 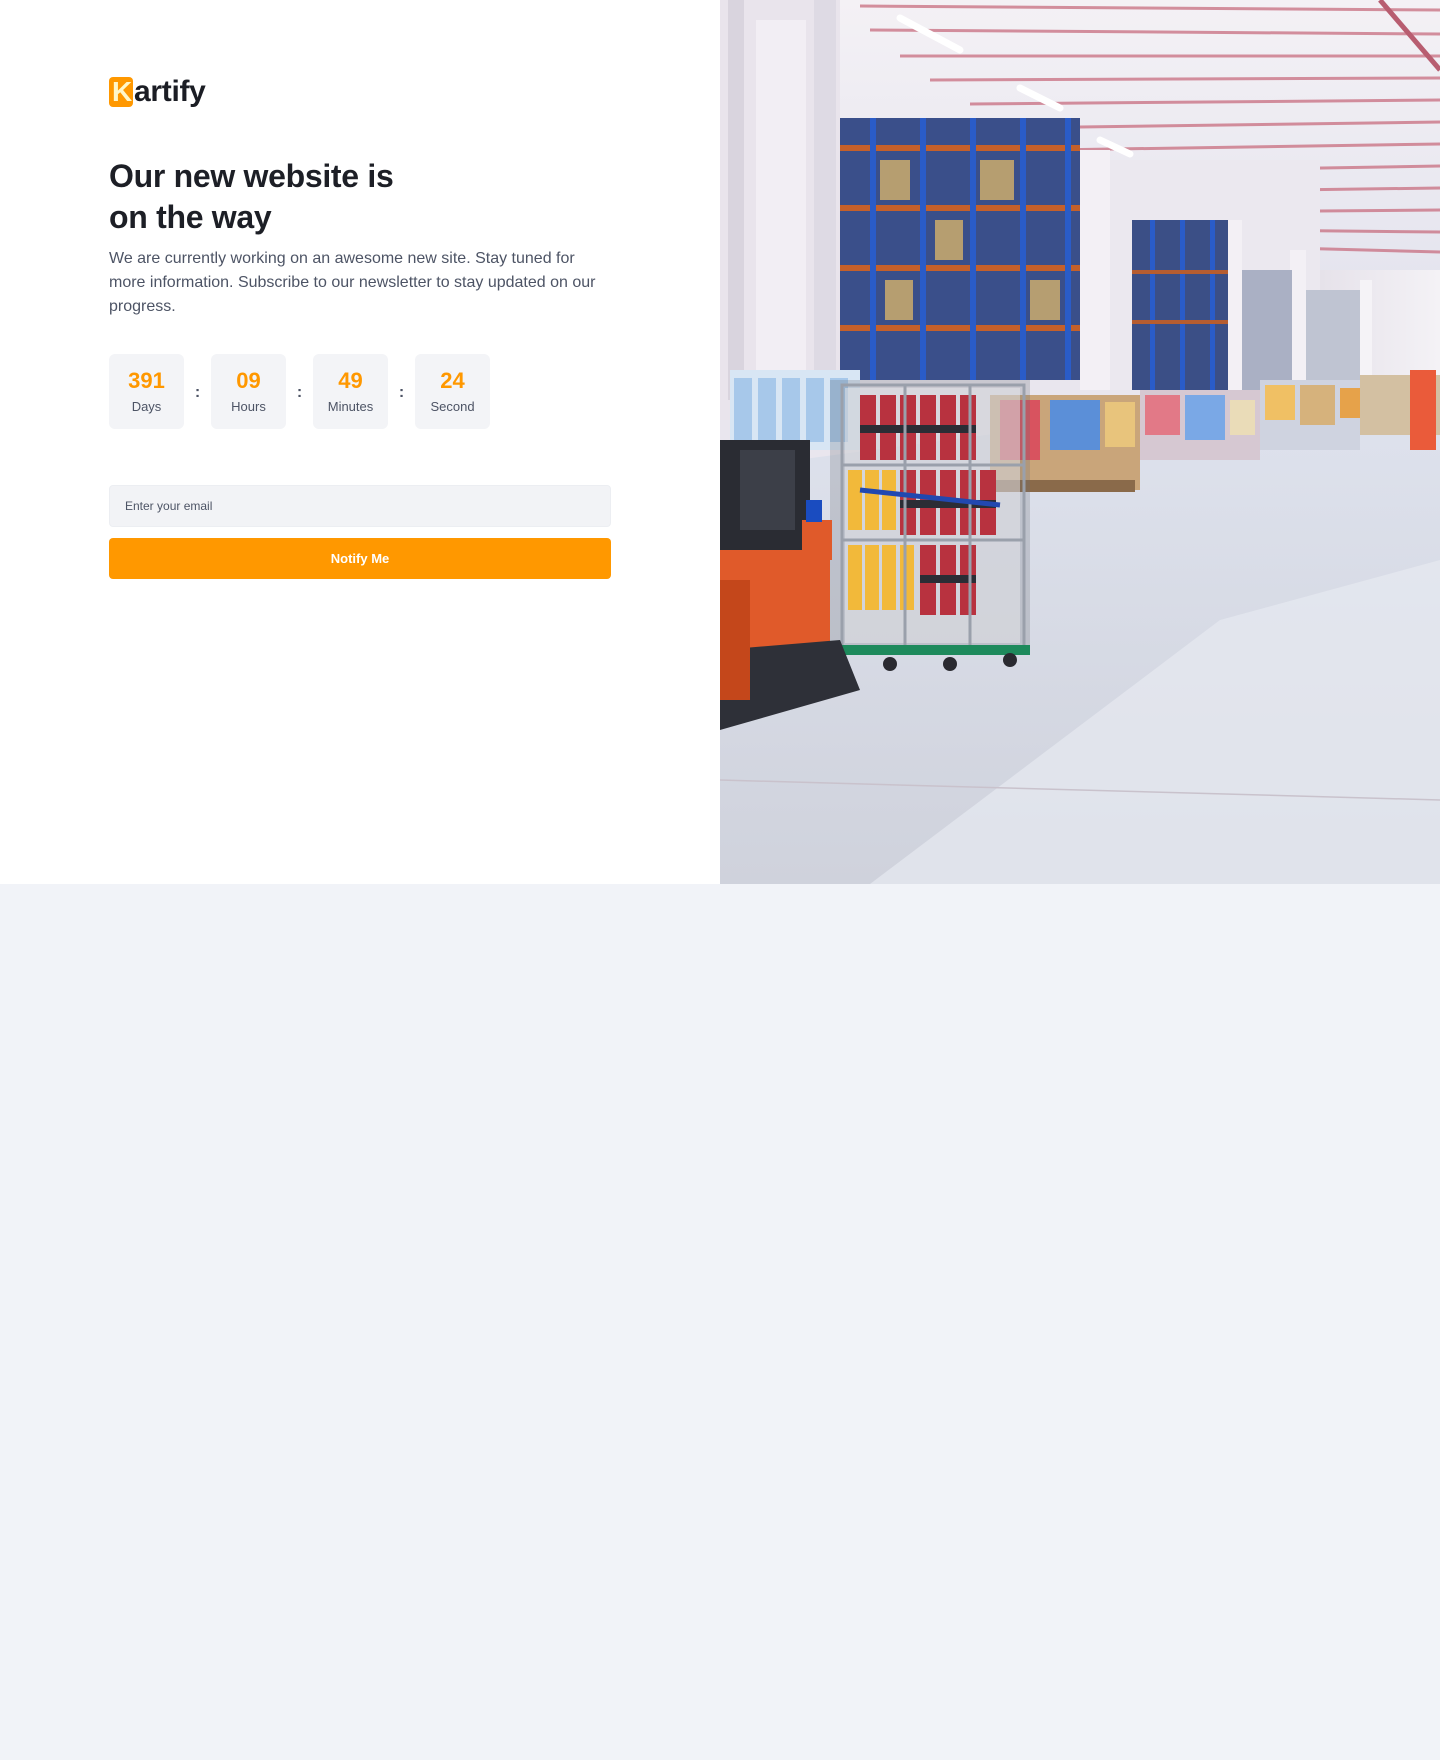 I want to click on countdown-hours: 09 Hours, so click(x=248, y=391).